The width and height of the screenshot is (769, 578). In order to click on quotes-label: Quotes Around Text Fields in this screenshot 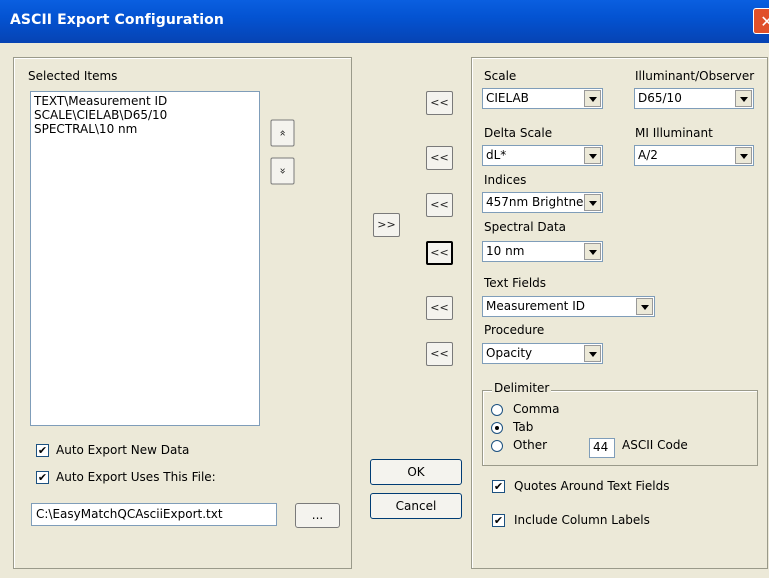, I will do `click(592, 486)`.